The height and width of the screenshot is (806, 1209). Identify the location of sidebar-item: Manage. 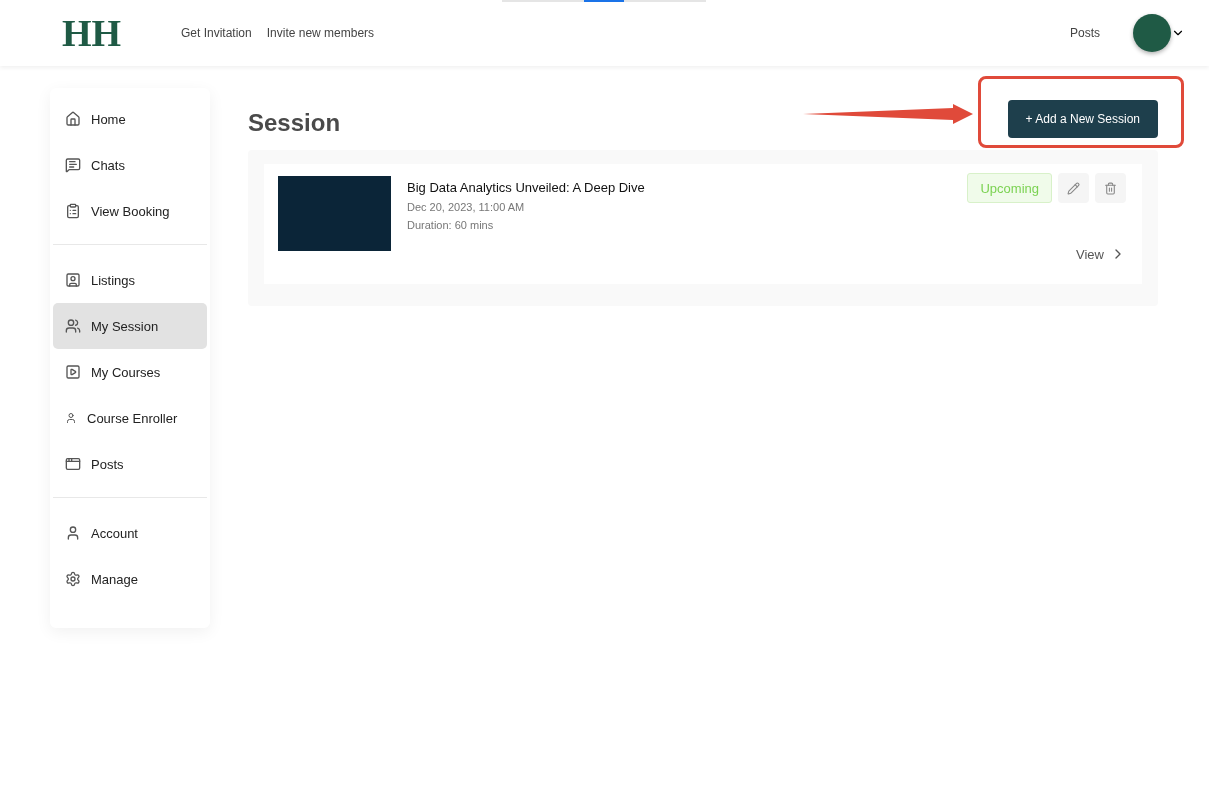
(130, 579).